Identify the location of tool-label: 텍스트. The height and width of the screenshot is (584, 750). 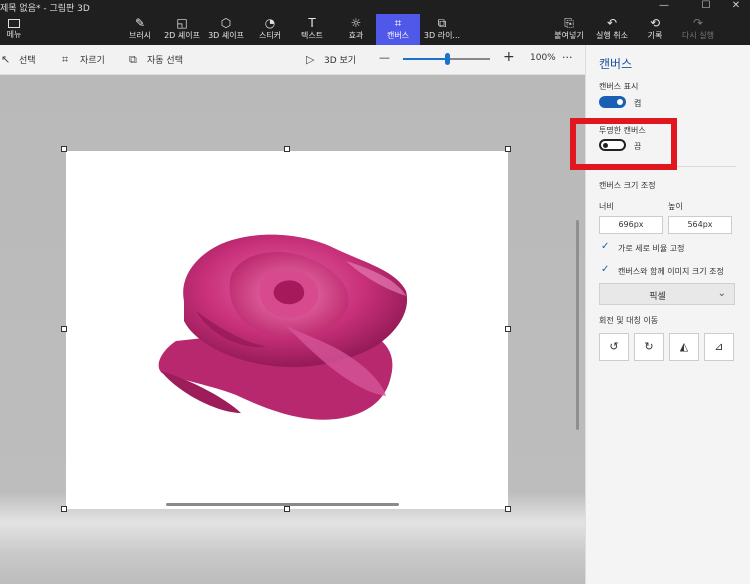
(312, 35).